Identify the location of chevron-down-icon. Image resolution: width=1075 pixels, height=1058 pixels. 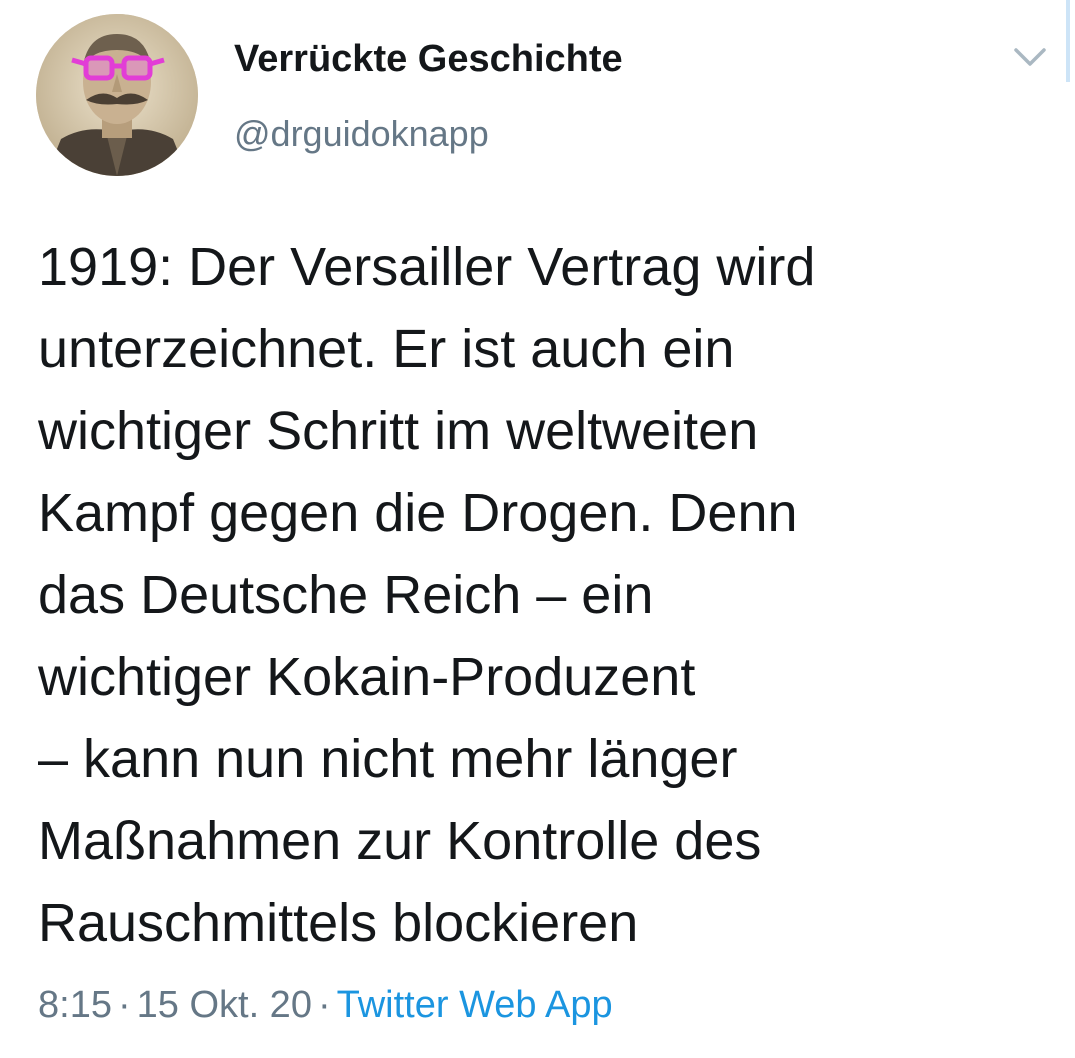
(1030, 57).